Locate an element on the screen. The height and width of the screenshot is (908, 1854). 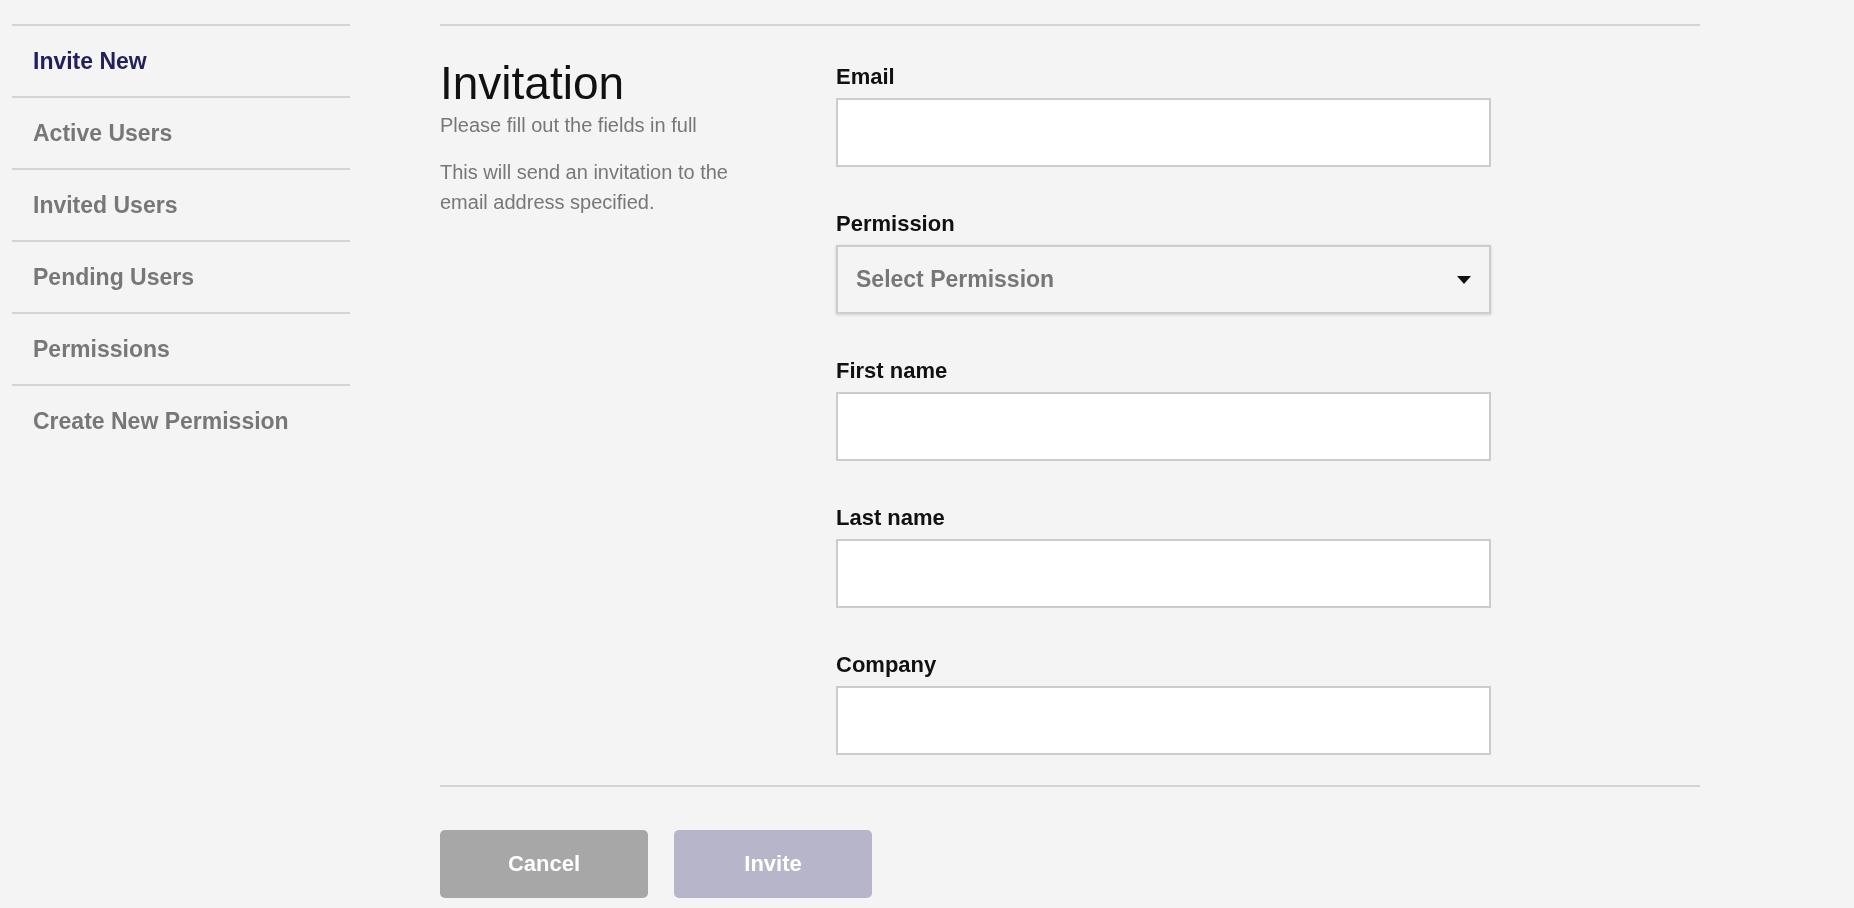
field-label: Last name is located at coordinates (890, 518).